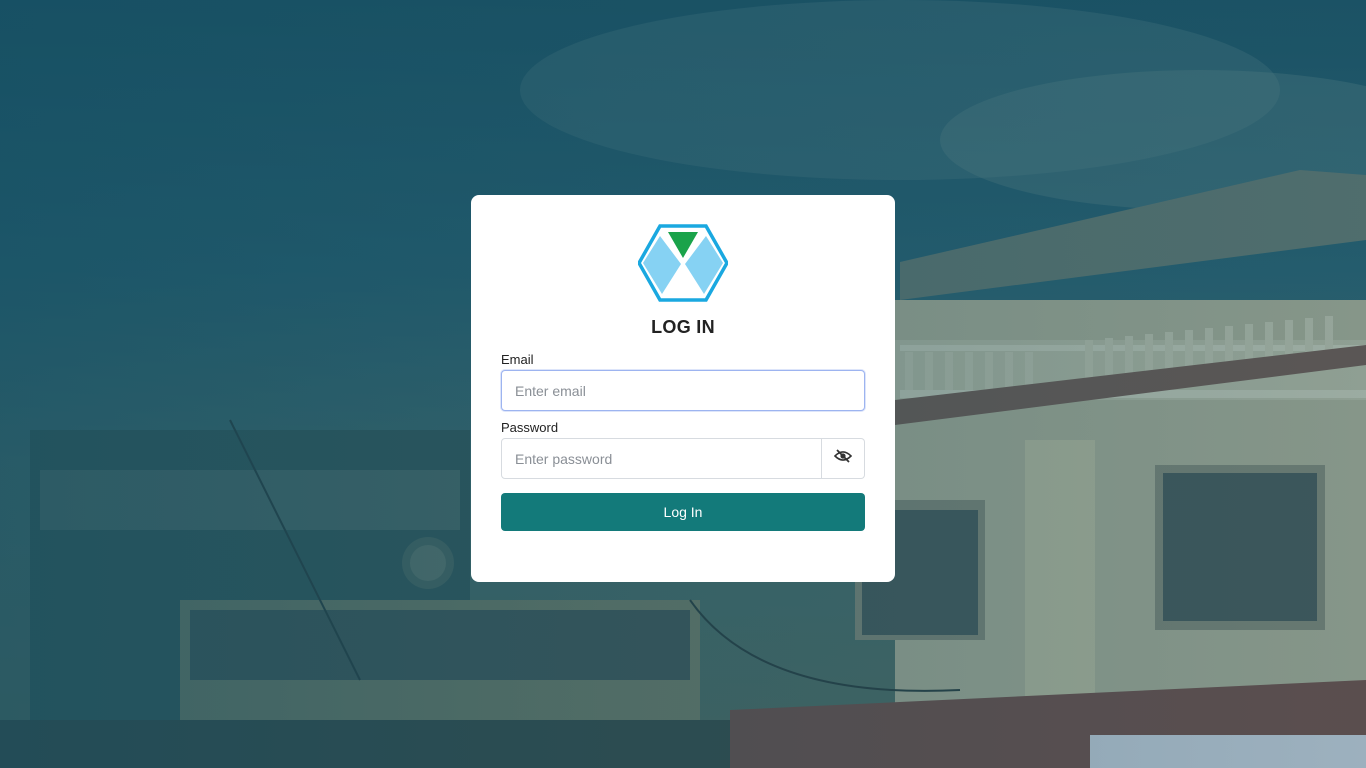 Image resolution: width=1366 pixels, height=768 pixels. What do you see at coordinates (517, 359) in the screenshot?
I see `email-label: Email` at bounding box center [517, 359].